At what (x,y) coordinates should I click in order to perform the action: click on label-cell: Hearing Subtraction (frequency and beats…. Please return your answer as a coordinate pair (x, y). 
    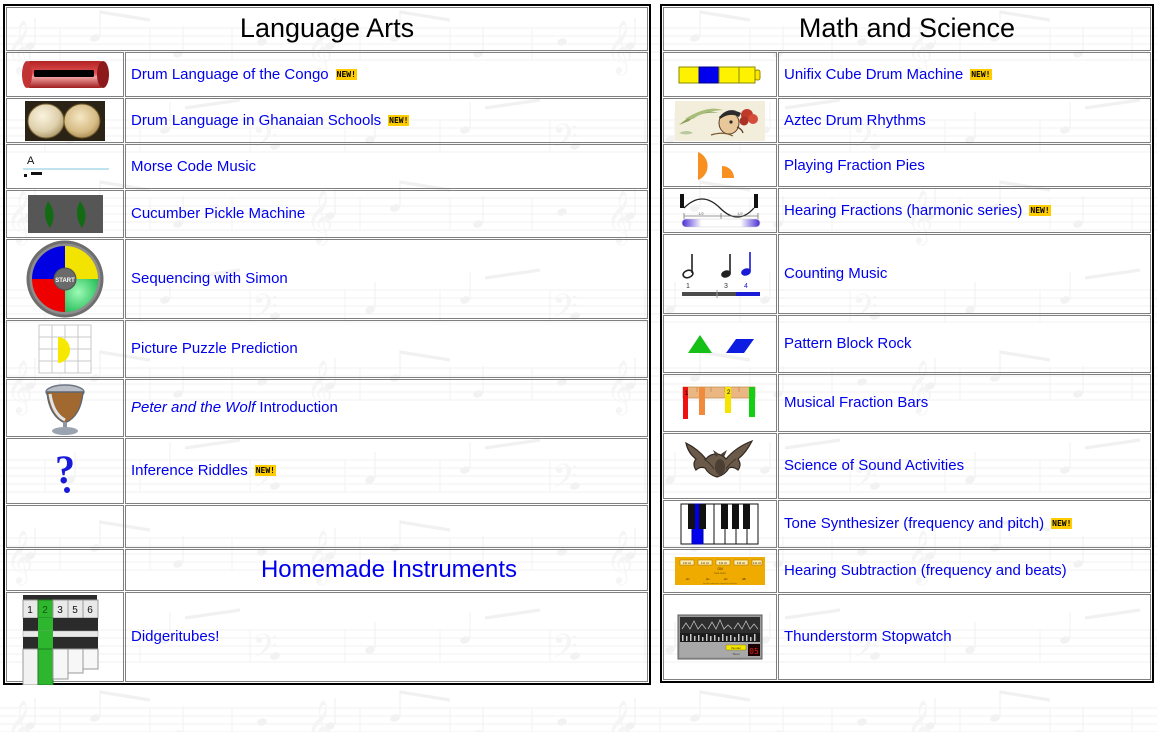
    Looking at the image, I should click on (964, 571).